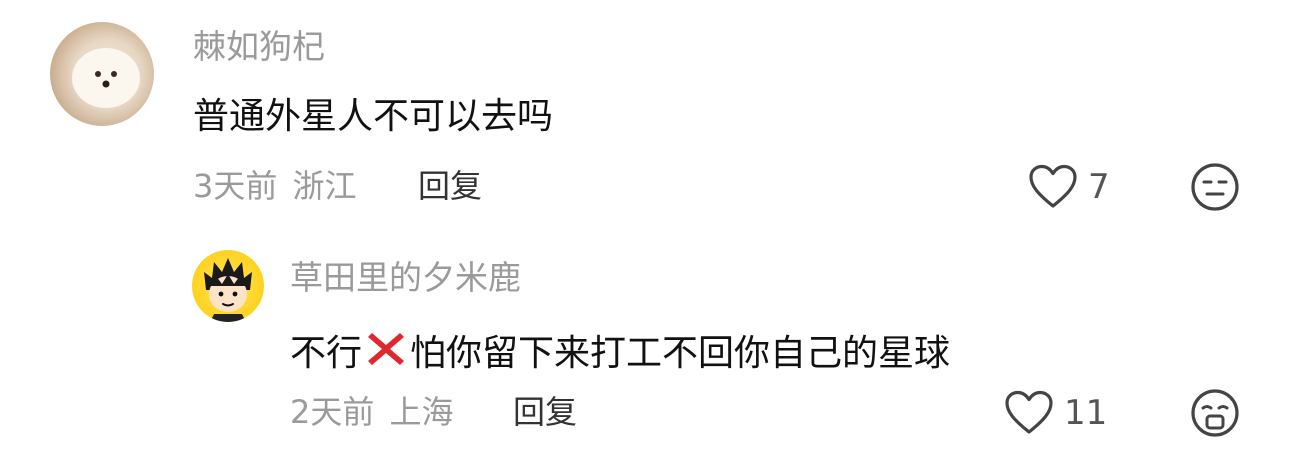 The image size is (1290, 473). What do you see at coordinates (373, 116) in the screenshot?
I see `comment-text: 普通外星人不可以去吗` at bounding box center [373, 116].